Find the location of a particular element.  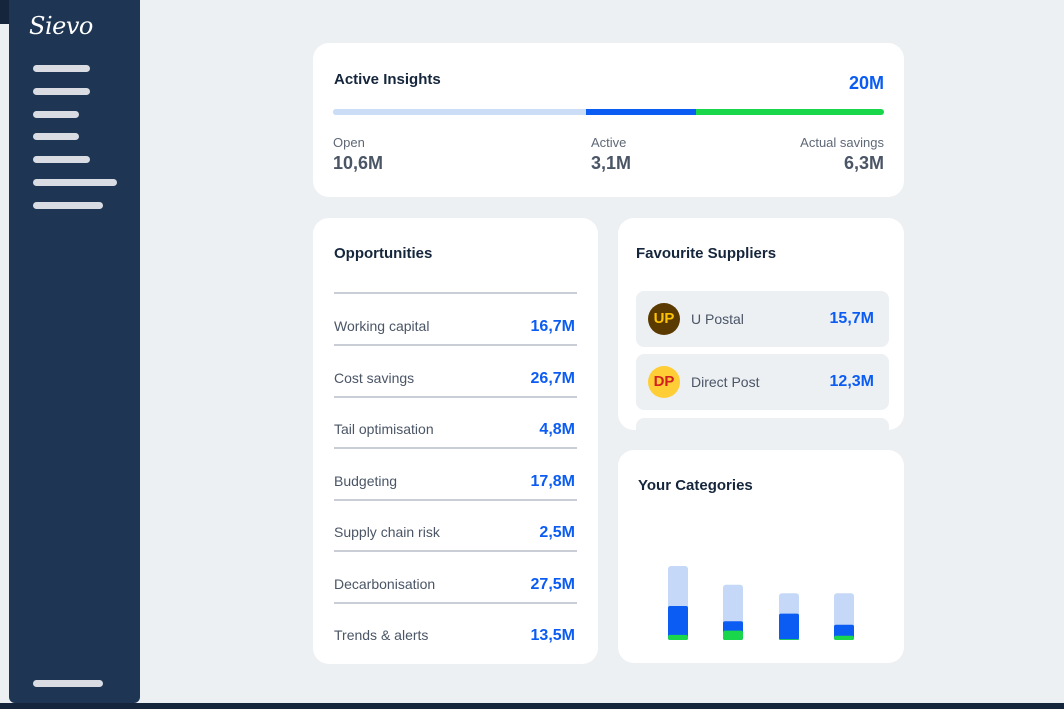

opportunity-row: Trends & alerts 13,5M is located at coordinates (455, 629).